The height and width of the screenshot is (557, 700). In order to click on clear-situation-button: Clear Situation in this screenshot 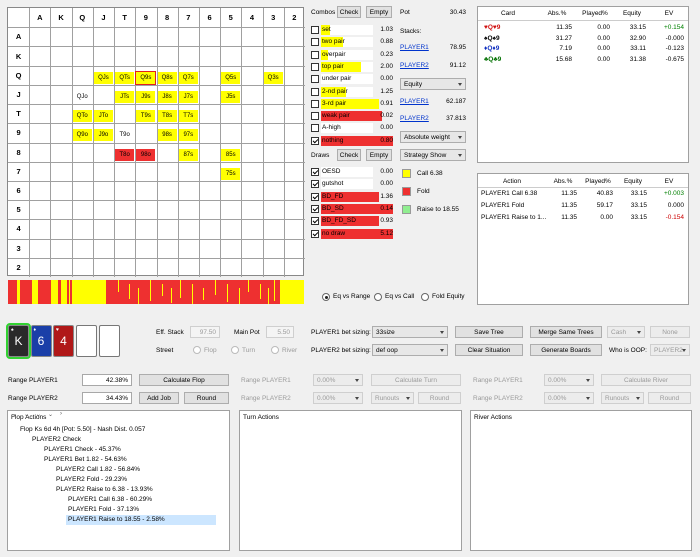, I will do `click(489, 350)`.